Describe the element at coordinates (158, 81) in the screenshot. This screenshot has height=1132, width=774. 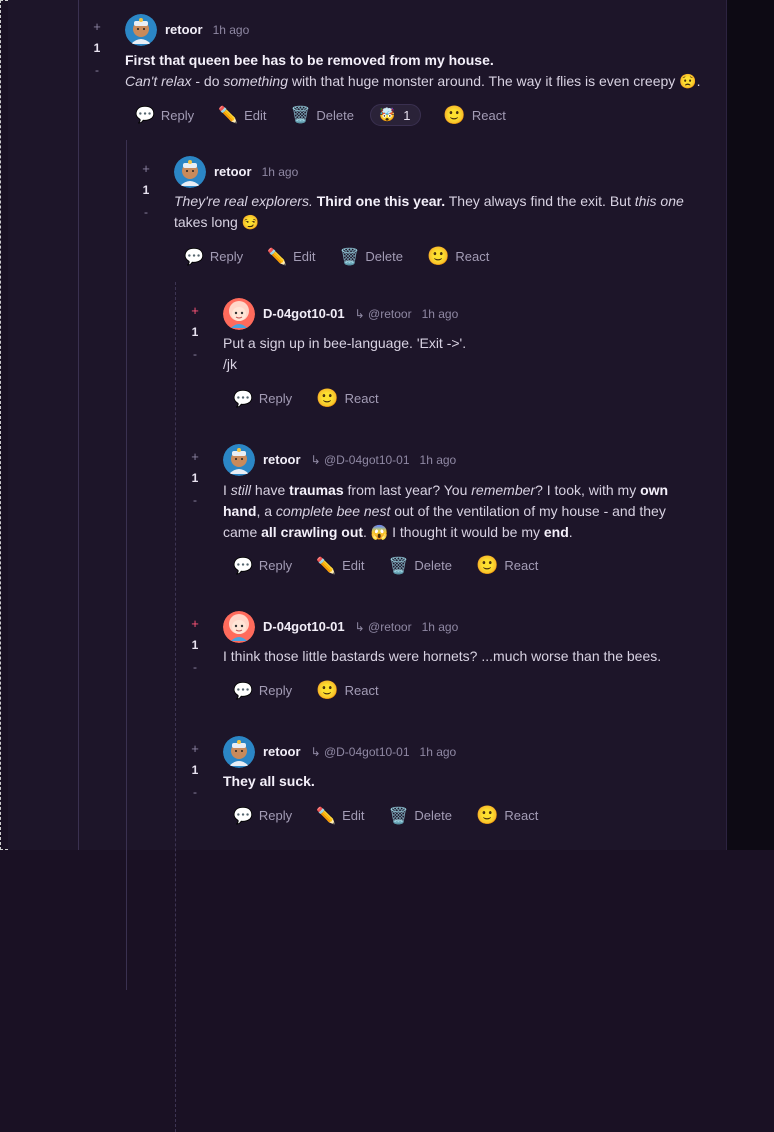
I see `text-segment: Can't relax` at that location.